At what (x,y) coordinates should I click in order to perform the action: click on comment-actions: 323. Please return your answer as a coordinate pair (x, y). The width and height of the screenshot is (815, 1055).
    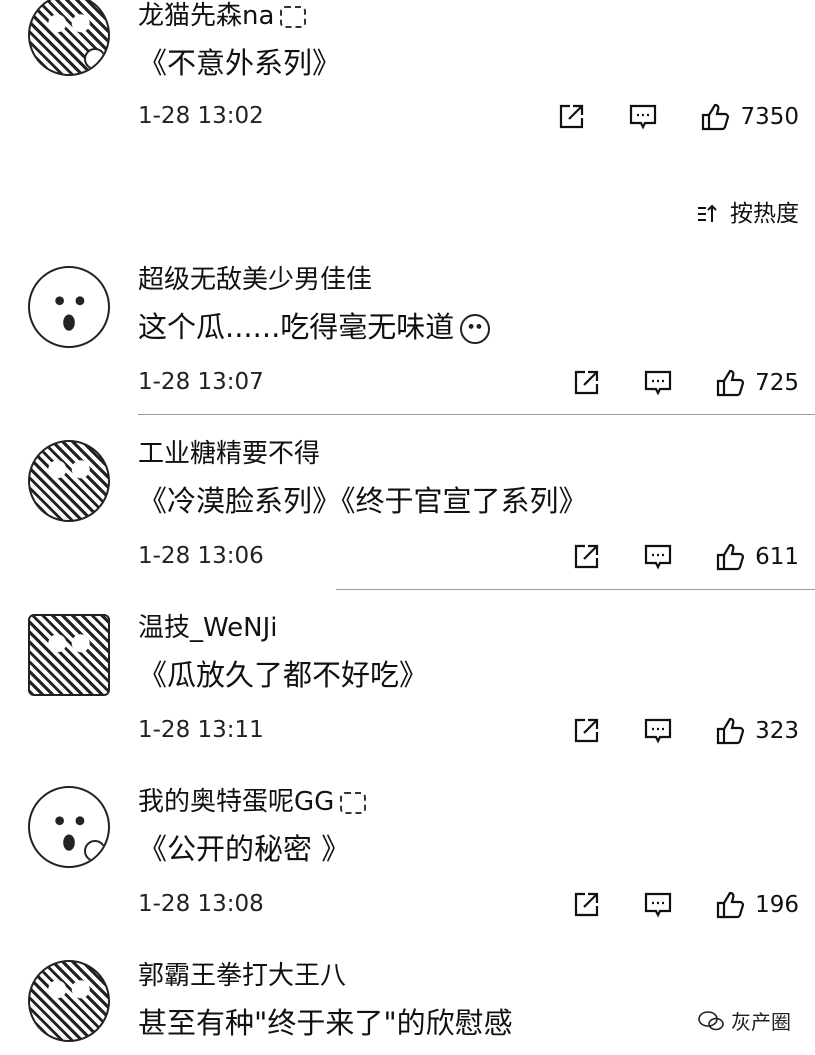
    Looking at the image, I should click on (685, 731).